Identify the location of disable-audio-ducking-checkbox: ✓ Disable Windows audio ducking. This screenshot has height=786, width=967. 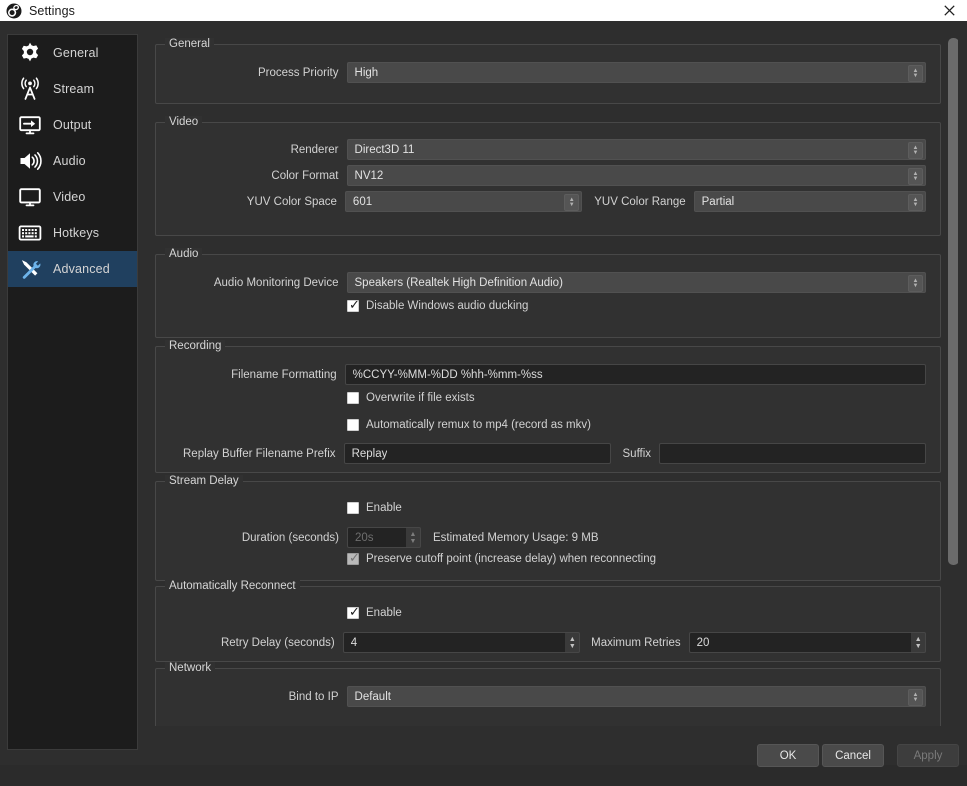
(438, 304).